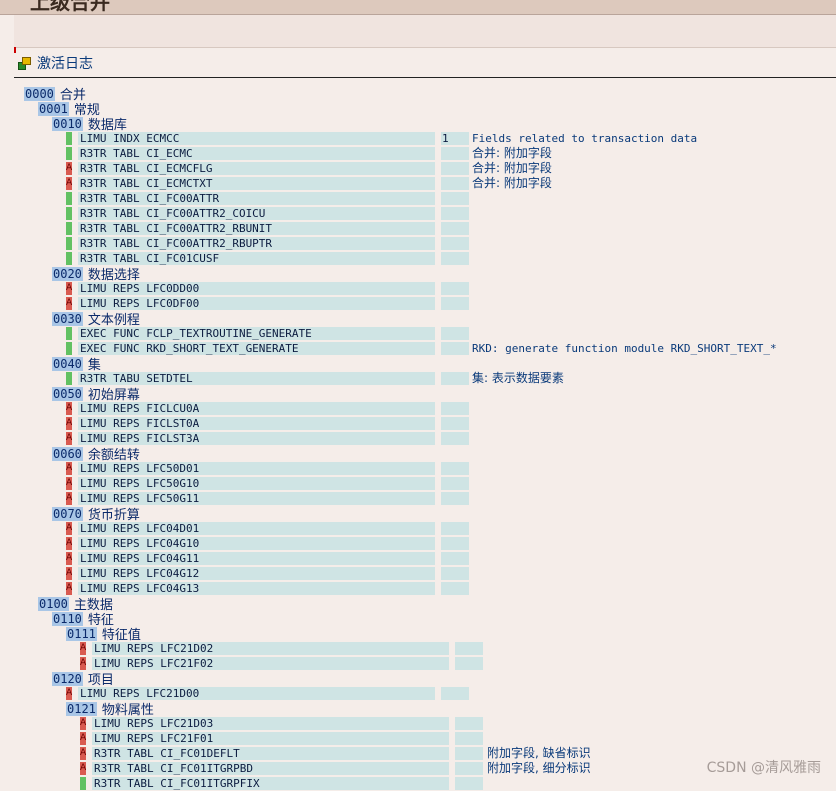 The width and height of the screenshot is (836, 791). What do you see at coordinates (89, 124) in the screenshot?
I see `tree-node: 0010 数据库` at bounding box center [89, 124].